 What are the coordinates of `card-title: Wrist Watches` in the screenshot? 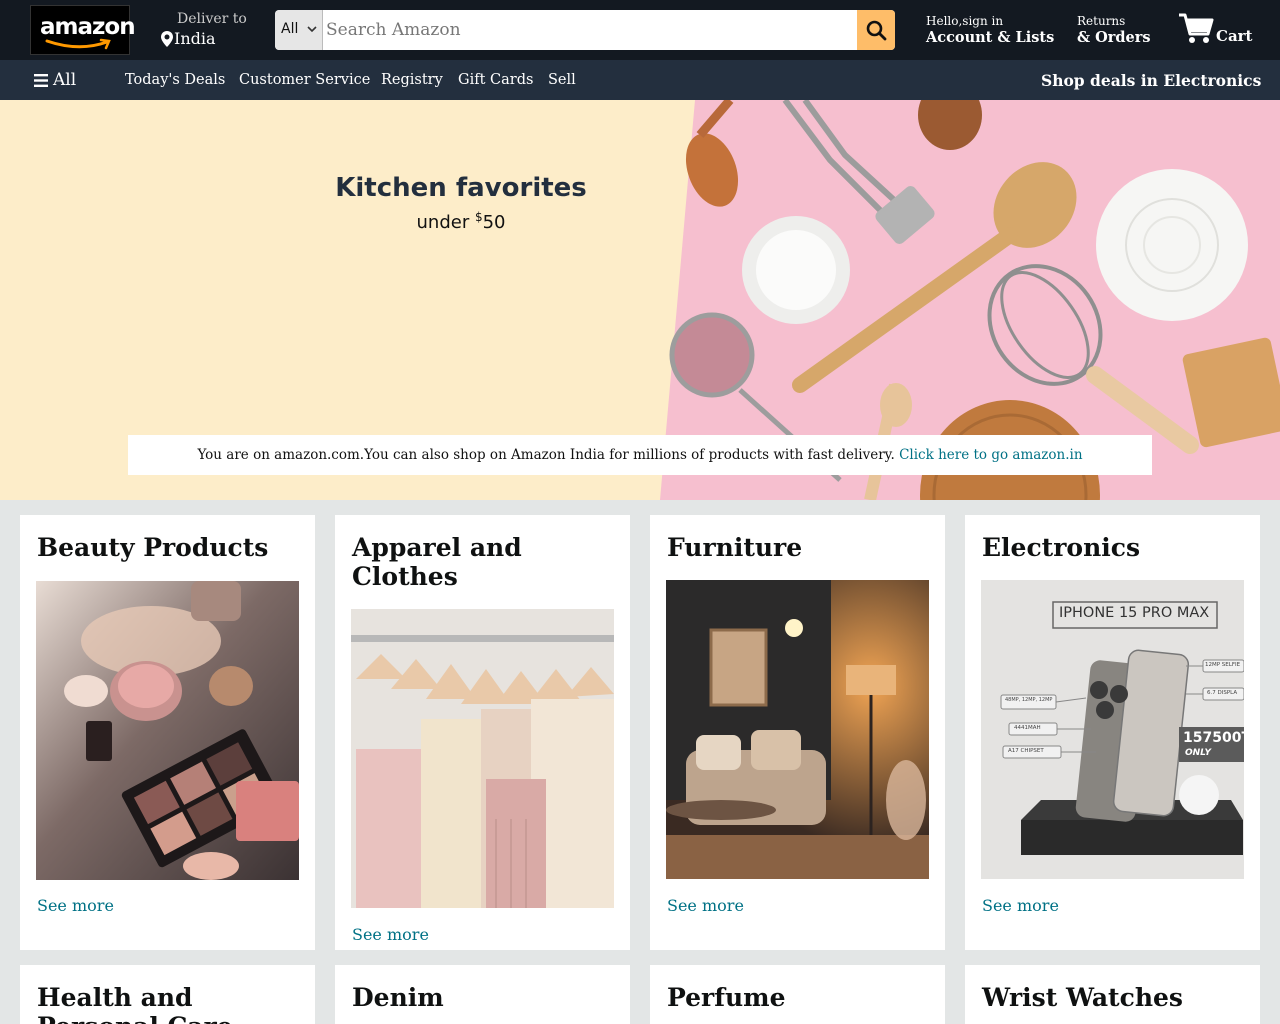 It's located at (1082, 997).